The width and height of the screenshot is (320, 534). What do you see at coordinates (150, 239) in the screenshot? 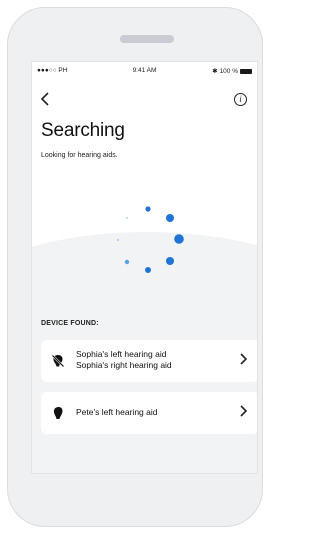
I see `loading-spinner` at bounding box center [150, 239].